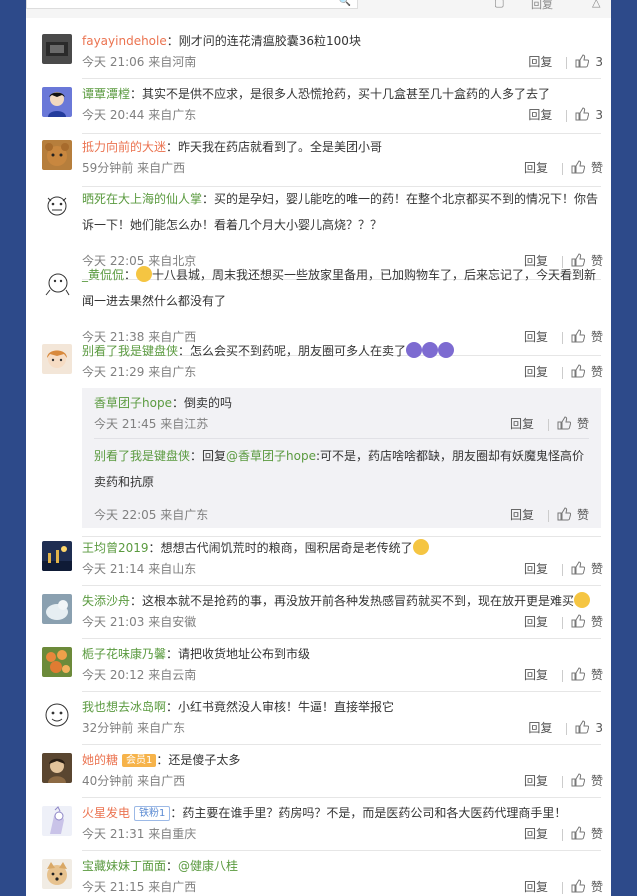 The width and height of the screenshot is (637, 896). Describe the element at coordinates (124, 41) in the screenshot. I see `username: fayayindehole` at that location.